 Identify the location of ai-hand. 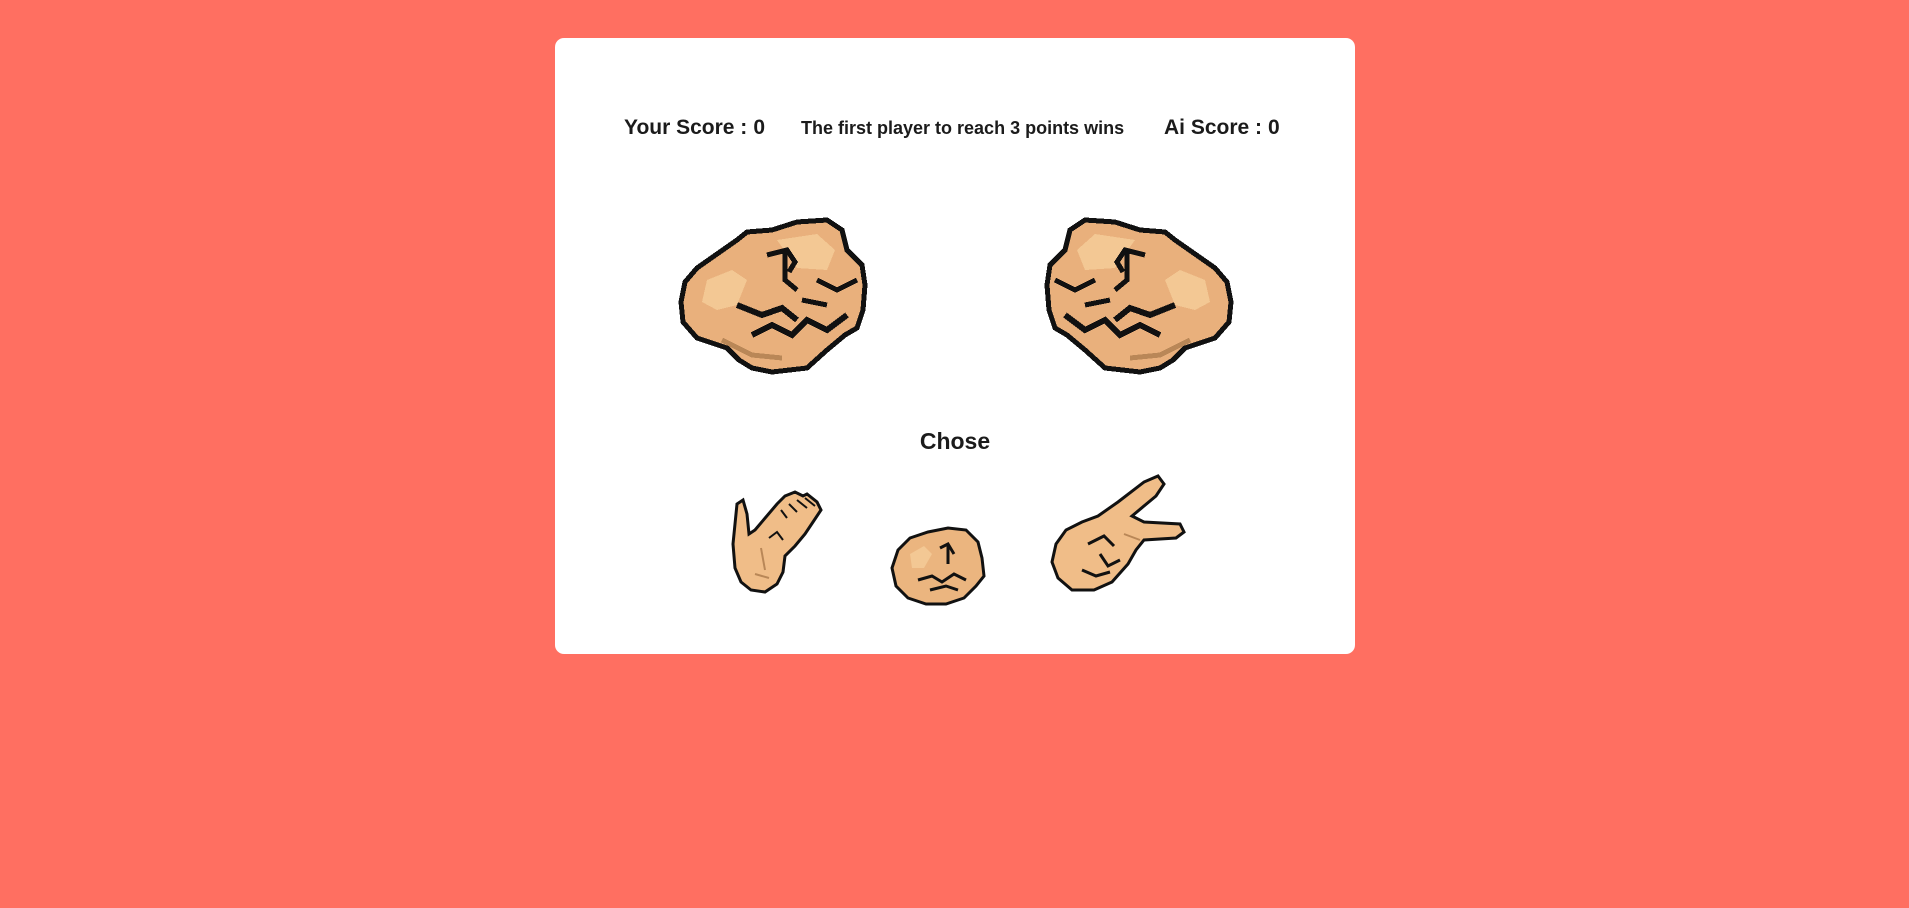
(1137, 293).